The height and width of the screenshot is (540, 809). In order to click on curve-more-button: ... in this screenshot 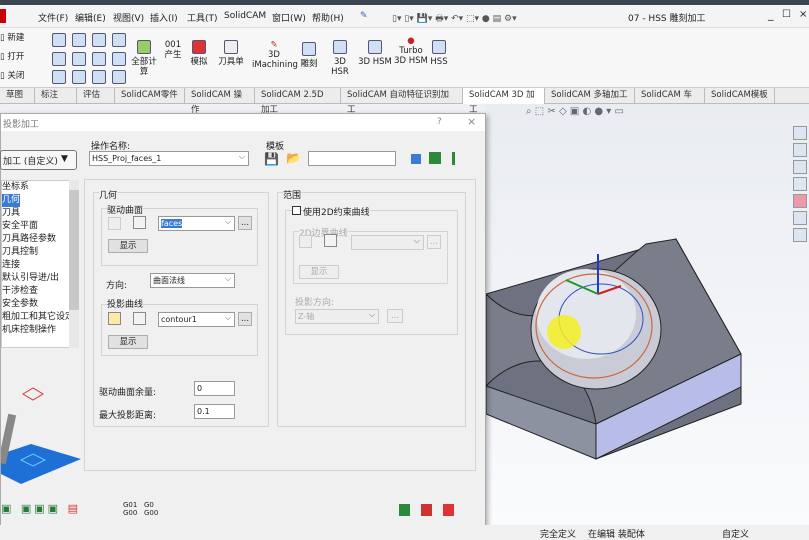, I will do `click(245, 319)`.